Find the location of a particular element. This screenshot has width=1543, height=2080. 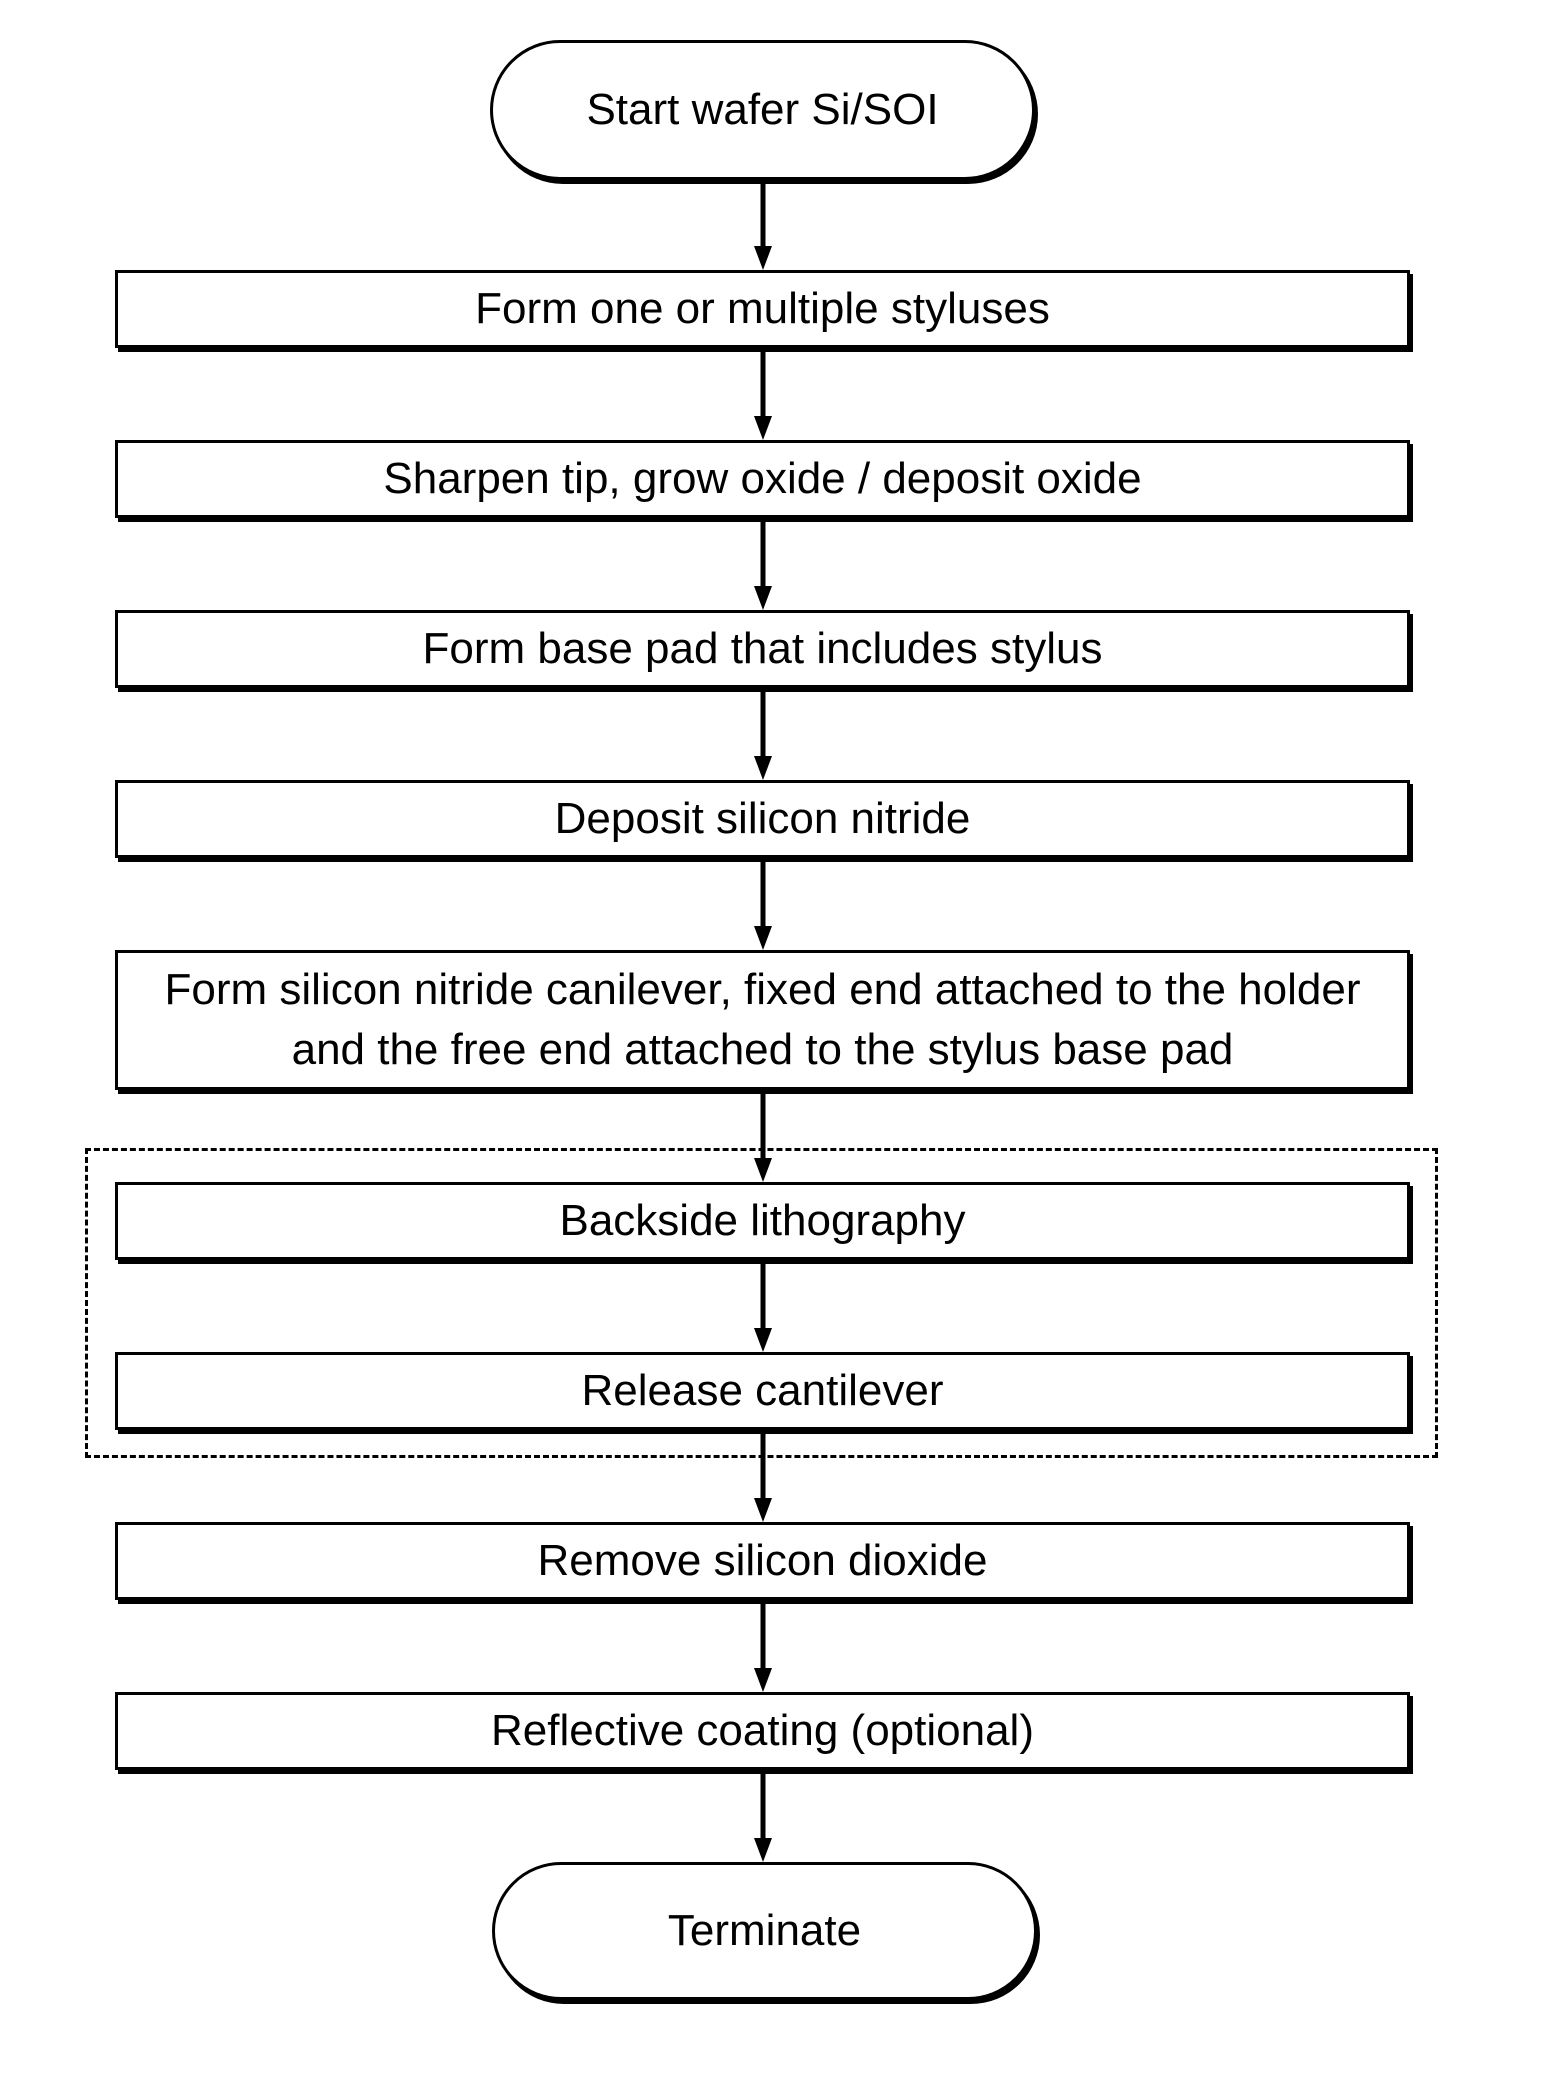

step-label: Sharpen tip, grow oxide / deposit oxide is located at coordinates (762, 478).